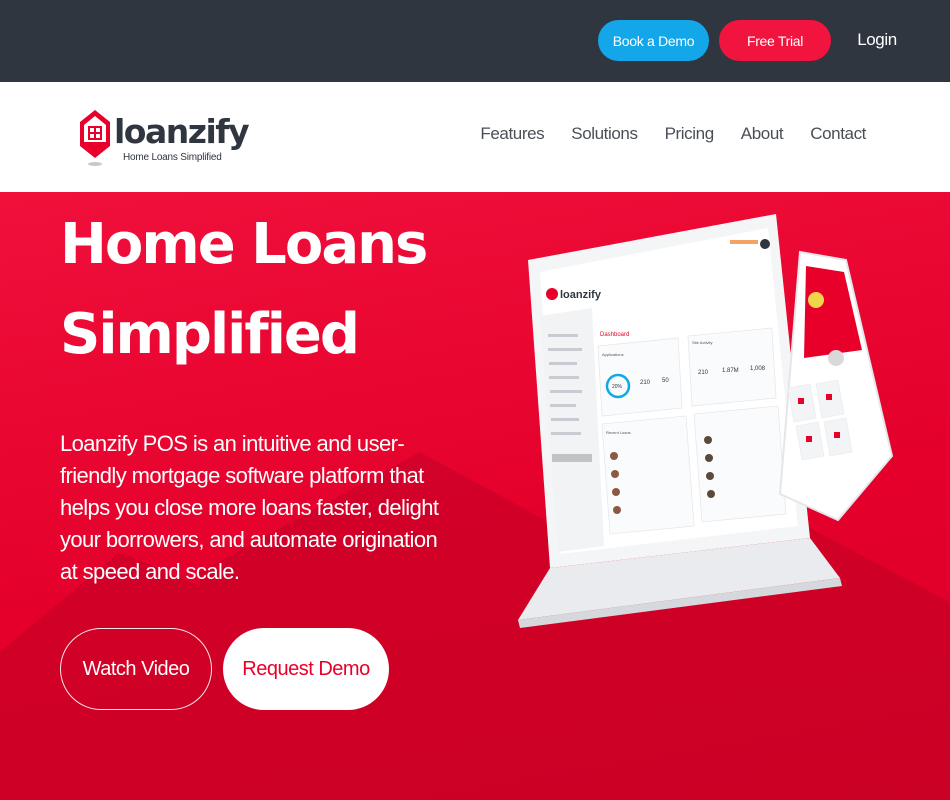 This screenshot has height=800, width=950. What do you see at coordinates (512, 134) in the screenshot?
I see `nav-features: Features` at bounding box center [512, 134].